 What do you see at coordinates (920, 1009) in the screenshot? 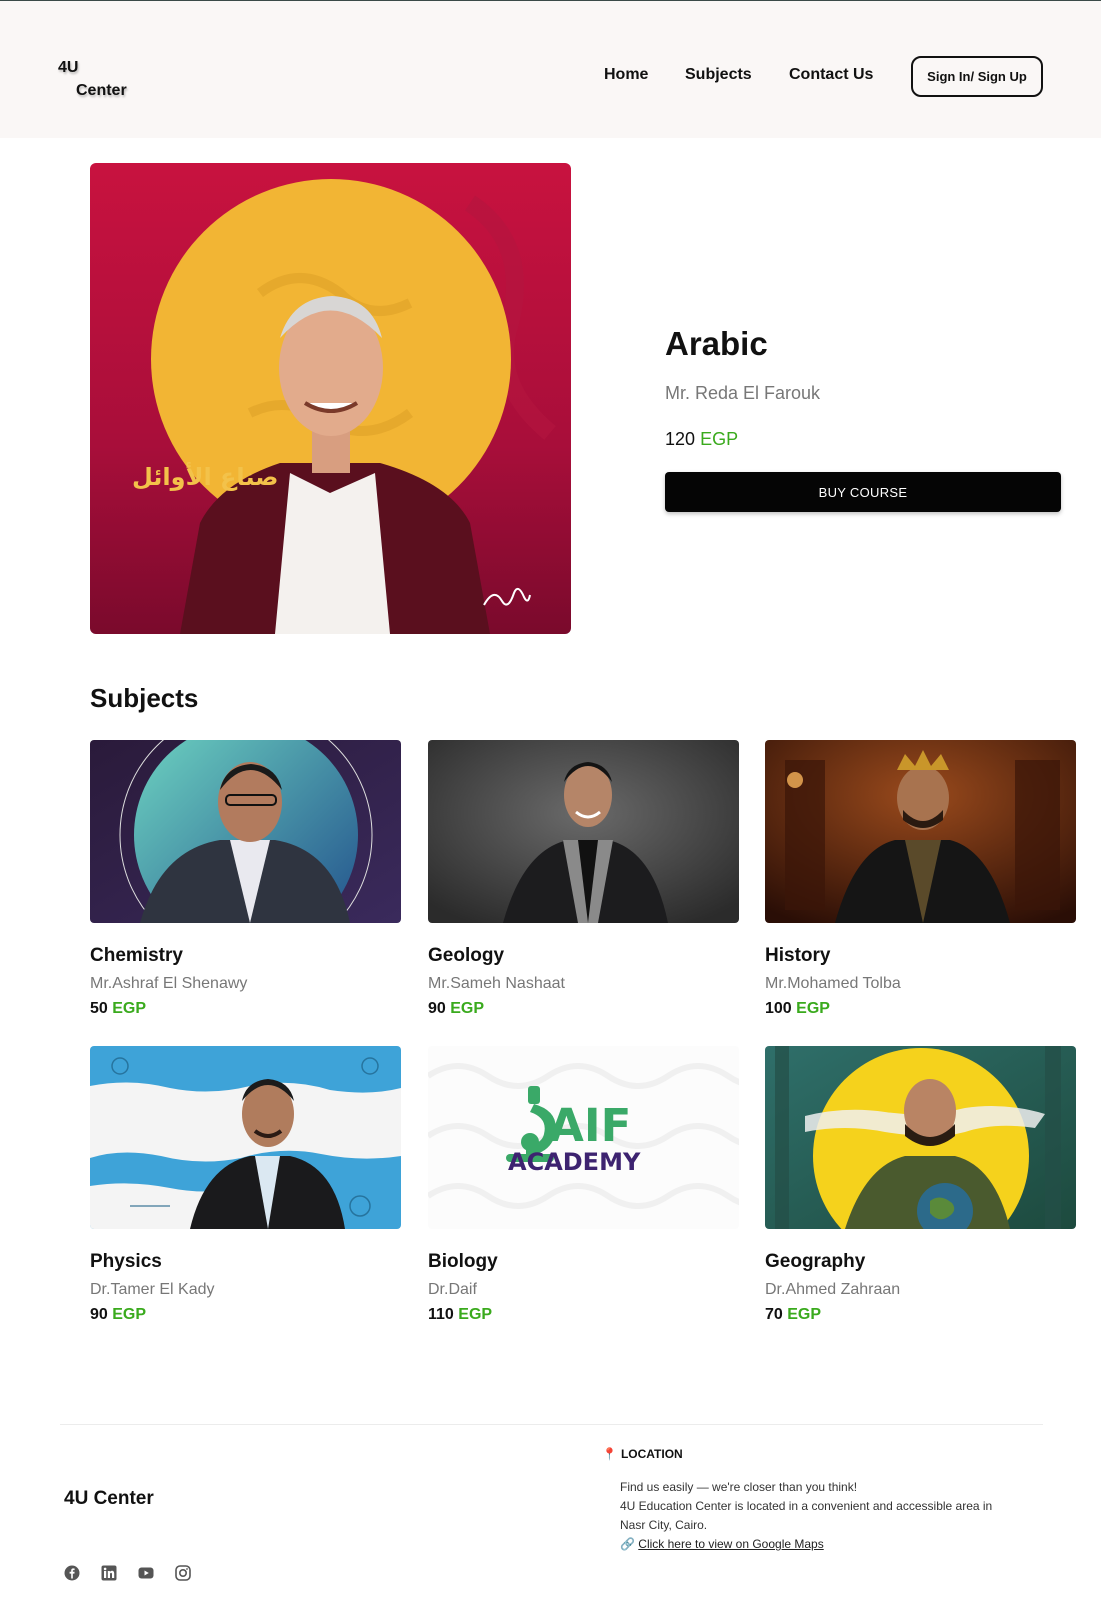
I see `subject-price: 100 EGP` at bounding box center [920, 1009].